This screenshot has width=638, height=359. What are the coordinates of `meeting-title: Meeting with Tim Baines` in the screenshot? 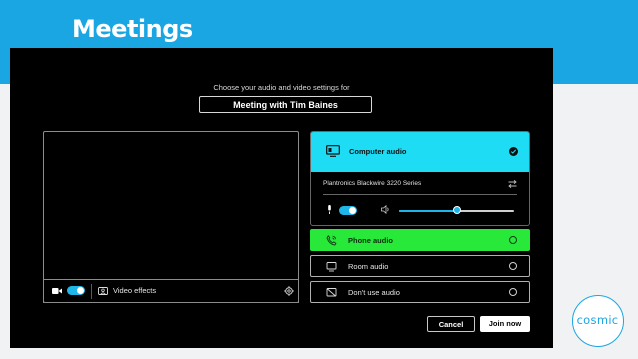 It's located at (285, 104).